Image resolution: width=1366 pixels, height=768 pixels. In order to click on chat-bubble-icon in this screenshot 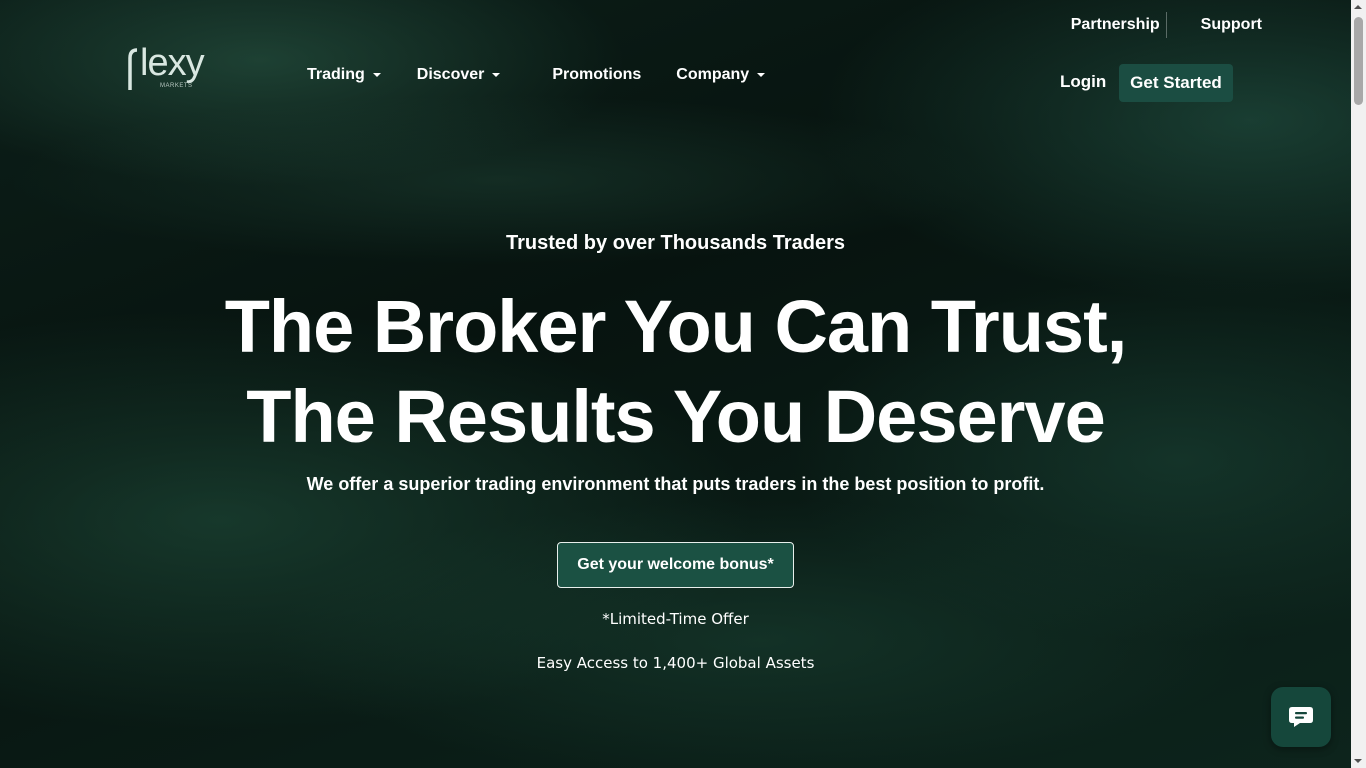, I will do `click(1301, 717)`.